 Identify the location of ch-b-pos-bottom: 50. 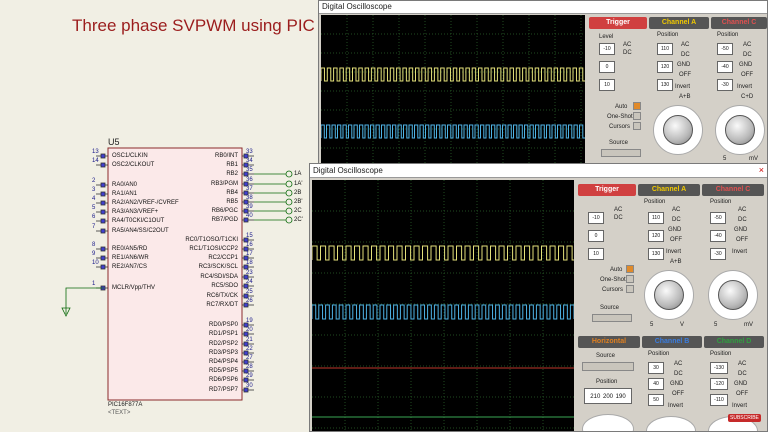
(656, 400).